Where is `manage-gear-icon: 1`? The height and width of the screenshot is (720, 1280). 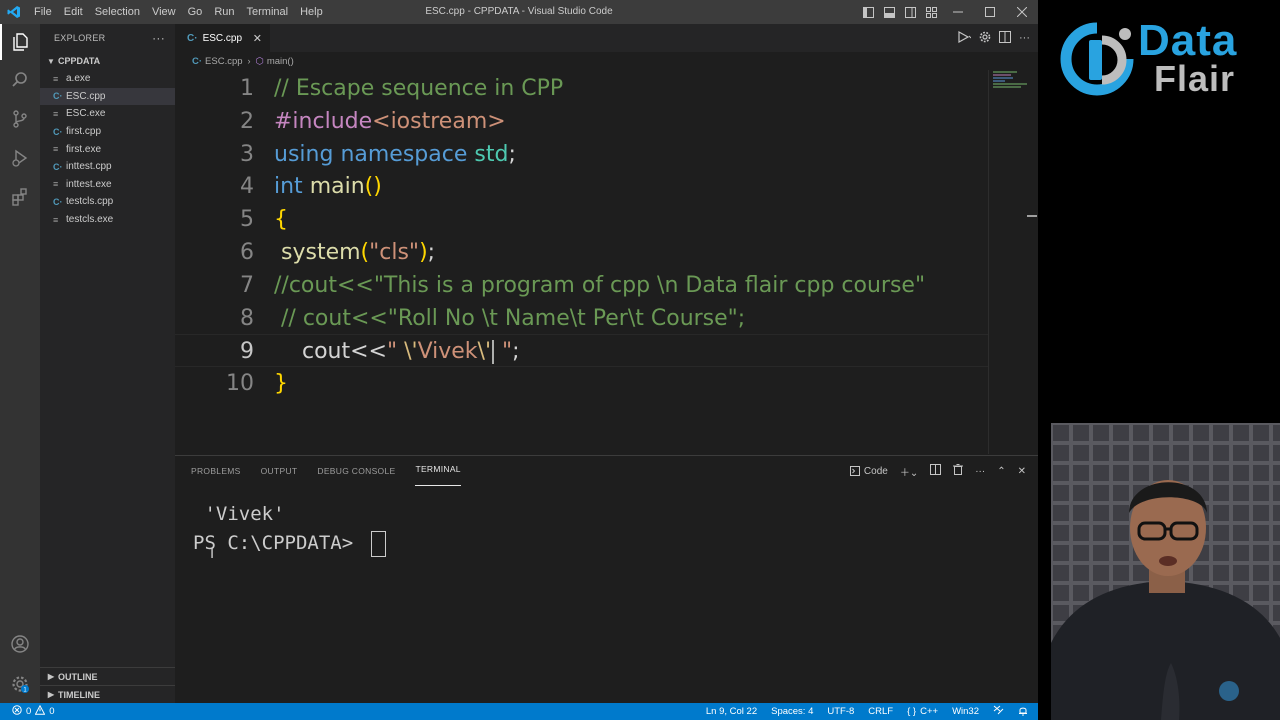
manage-gear-icon: 1 is located at coordinates (20, 684).